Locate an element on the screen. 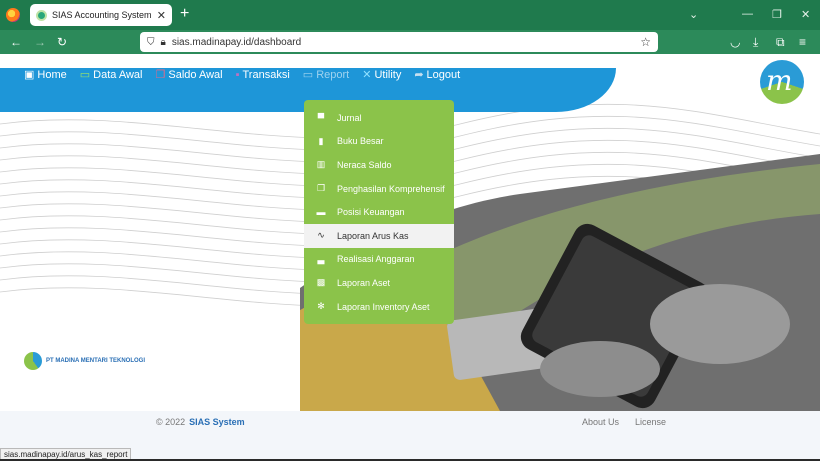 Image resolution: width=820 pixels, height=461 pixels. shield-icon: ⛉ is located at coordinates (151, 42).